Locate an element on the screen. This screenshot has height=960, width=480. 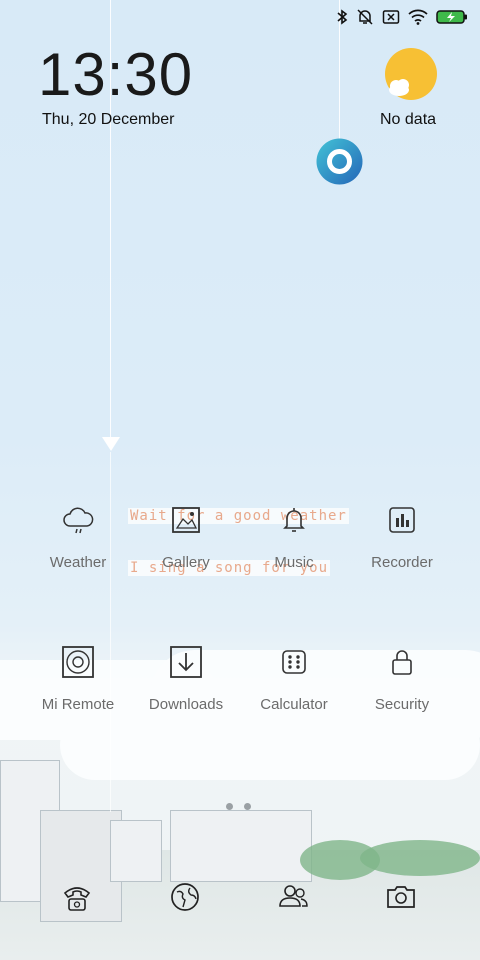
app-gallery: Gallery is located at coordinates (186, 536).